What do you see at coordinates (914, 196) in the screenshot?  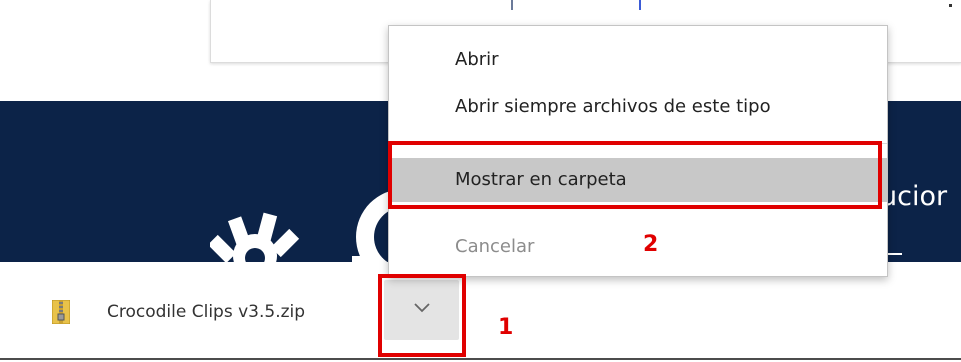 I see `banner-title-partial: ucior` at bounding box center [914, 196].